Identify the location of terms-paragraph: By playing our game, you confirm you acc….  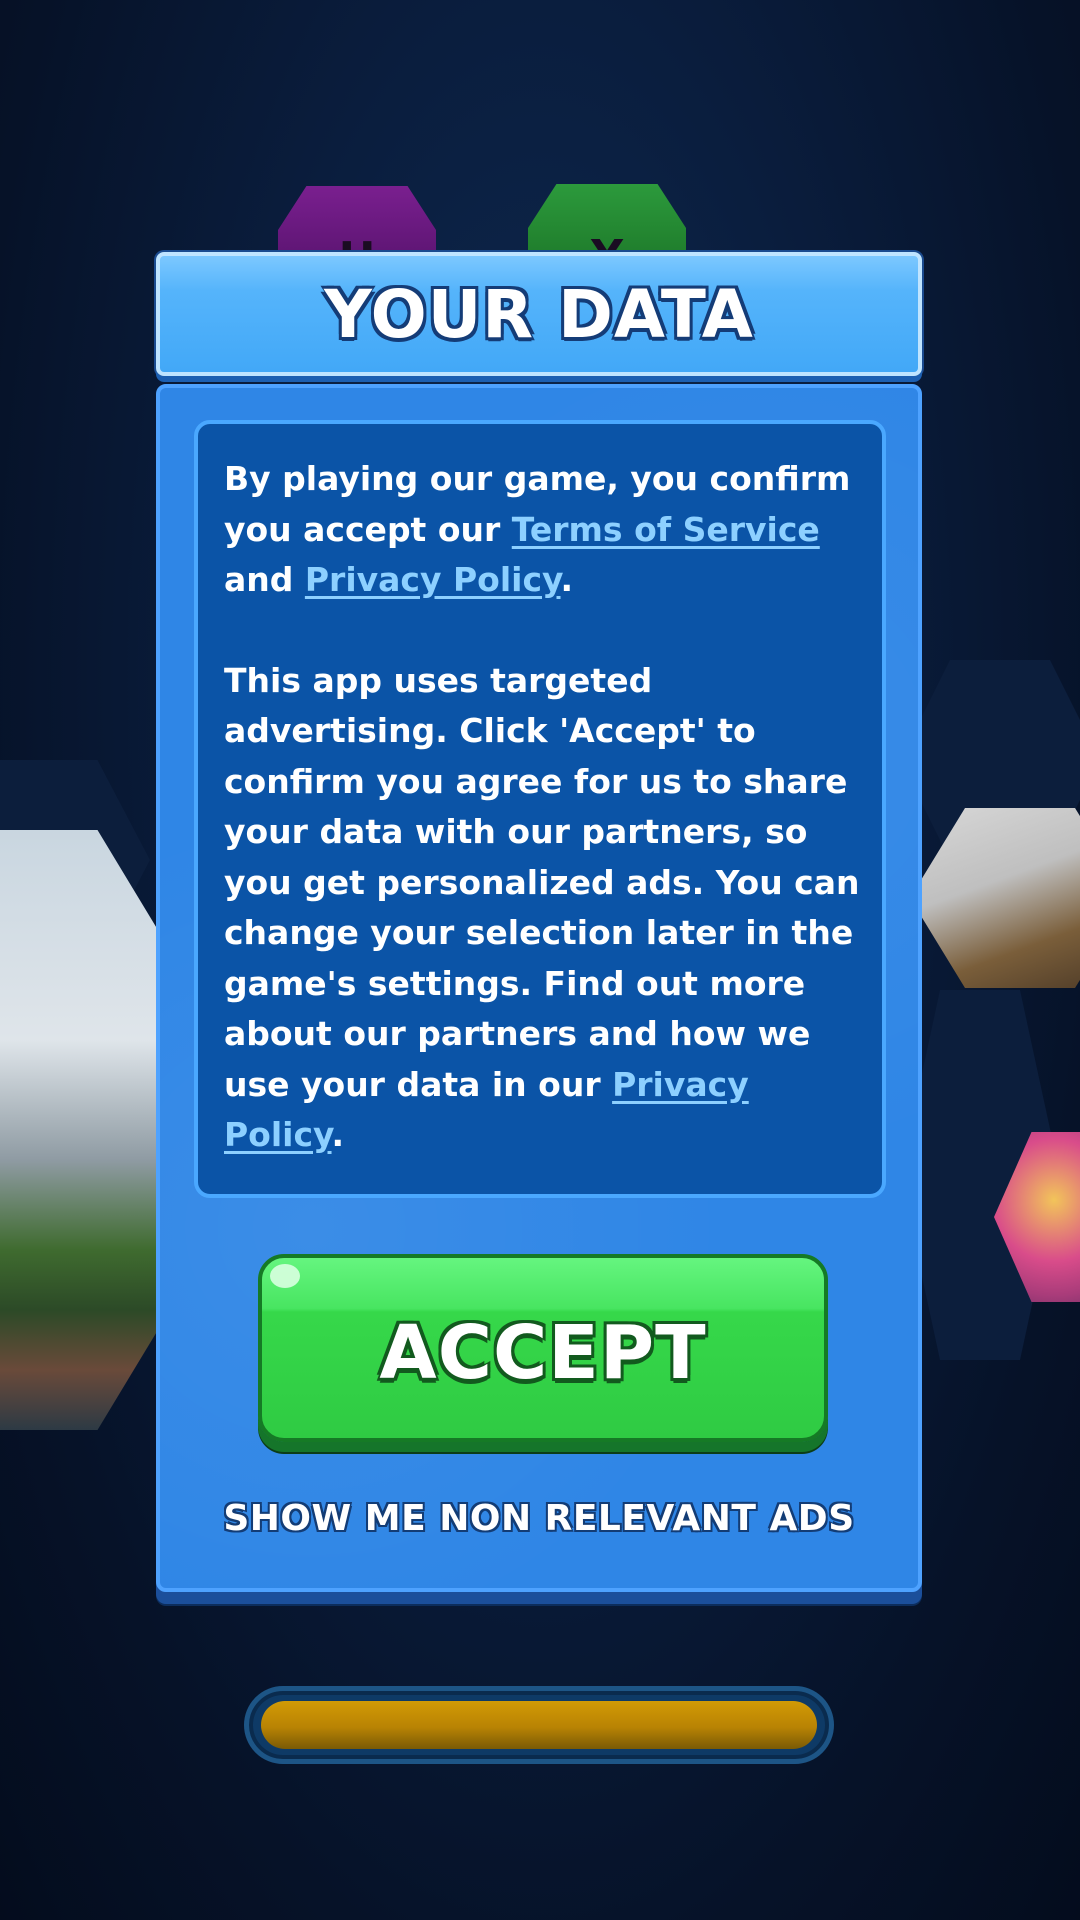
(542, 530).